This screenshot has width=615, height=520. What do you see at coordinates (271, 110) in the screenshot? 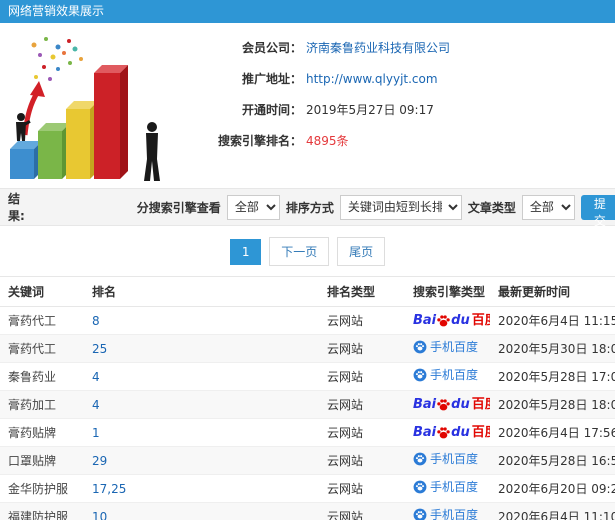
I see `open-time-label: 开通时间：` at bounding box center [271, 110].